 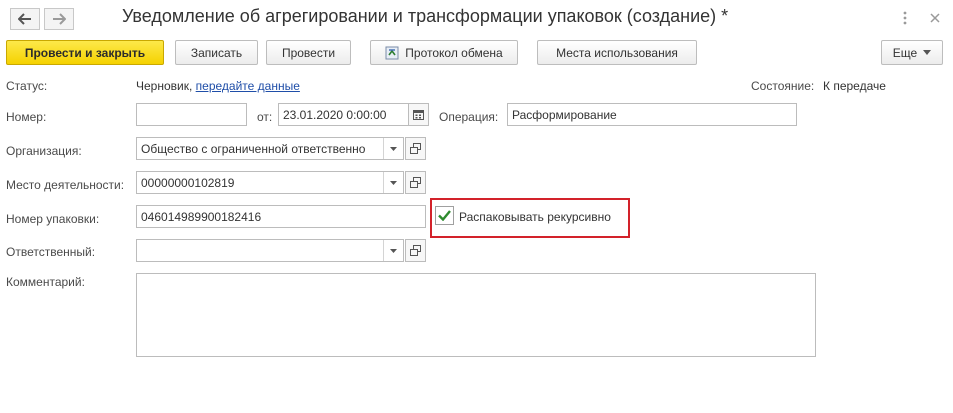 I want to click on post-button: Провести, so click(x=308, y=52).